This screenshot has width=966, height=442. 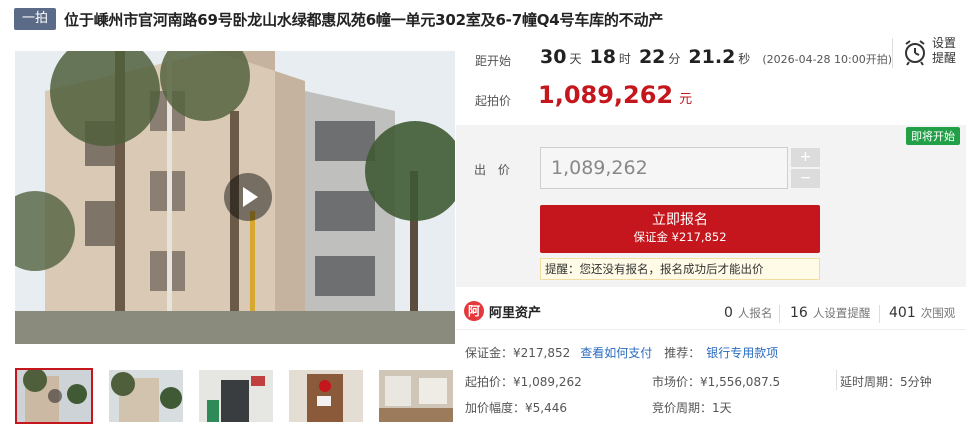 I want to click on countdown-label: 距开始, so click(x=493, y=61).